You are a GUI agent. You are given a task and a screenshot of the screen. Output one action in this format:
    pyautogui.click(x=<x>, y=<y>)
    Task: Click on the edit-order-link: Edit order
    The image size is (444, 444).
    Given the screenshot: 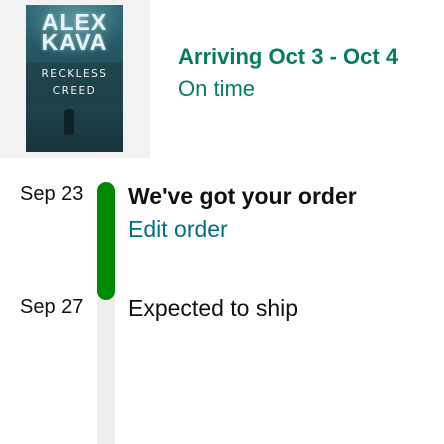 What is the action you would take?
    pyautogui.click(x=178, y=229)
    